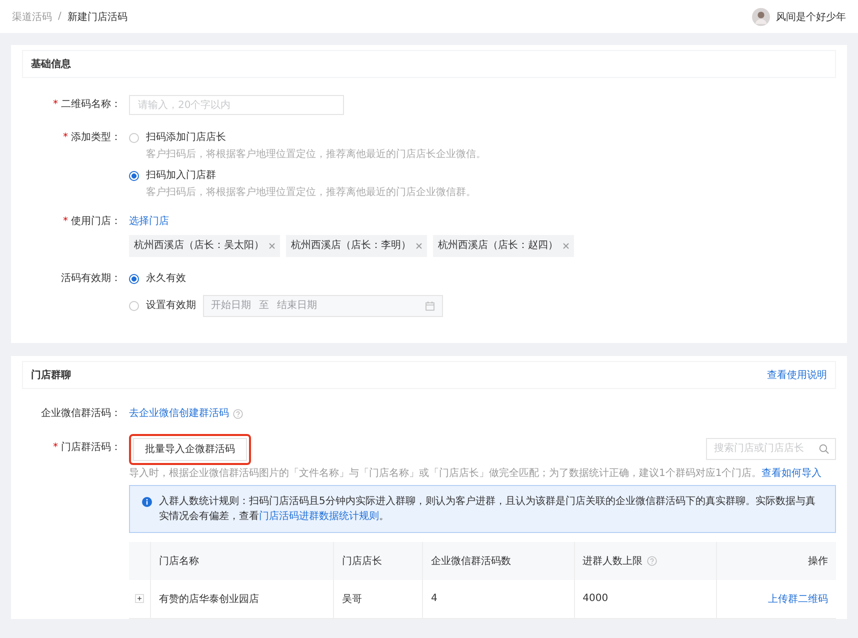  What do you see at coordinates (91, 105) in the screenshot?
I see `field-label: 二维码名称：` at bounding box center [91, 105].